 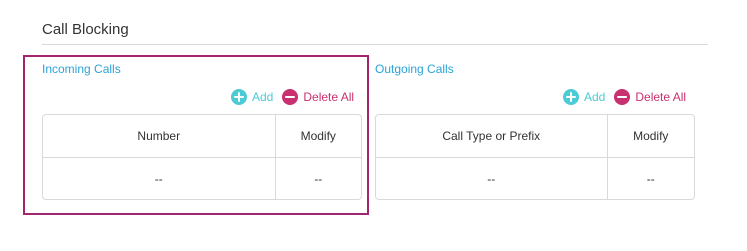 What do you see at coordinates (492, 136) in the screenshot?
I see `outgoing-col-call-type: Call Type or Prefix` at bounding box center [492, 136].